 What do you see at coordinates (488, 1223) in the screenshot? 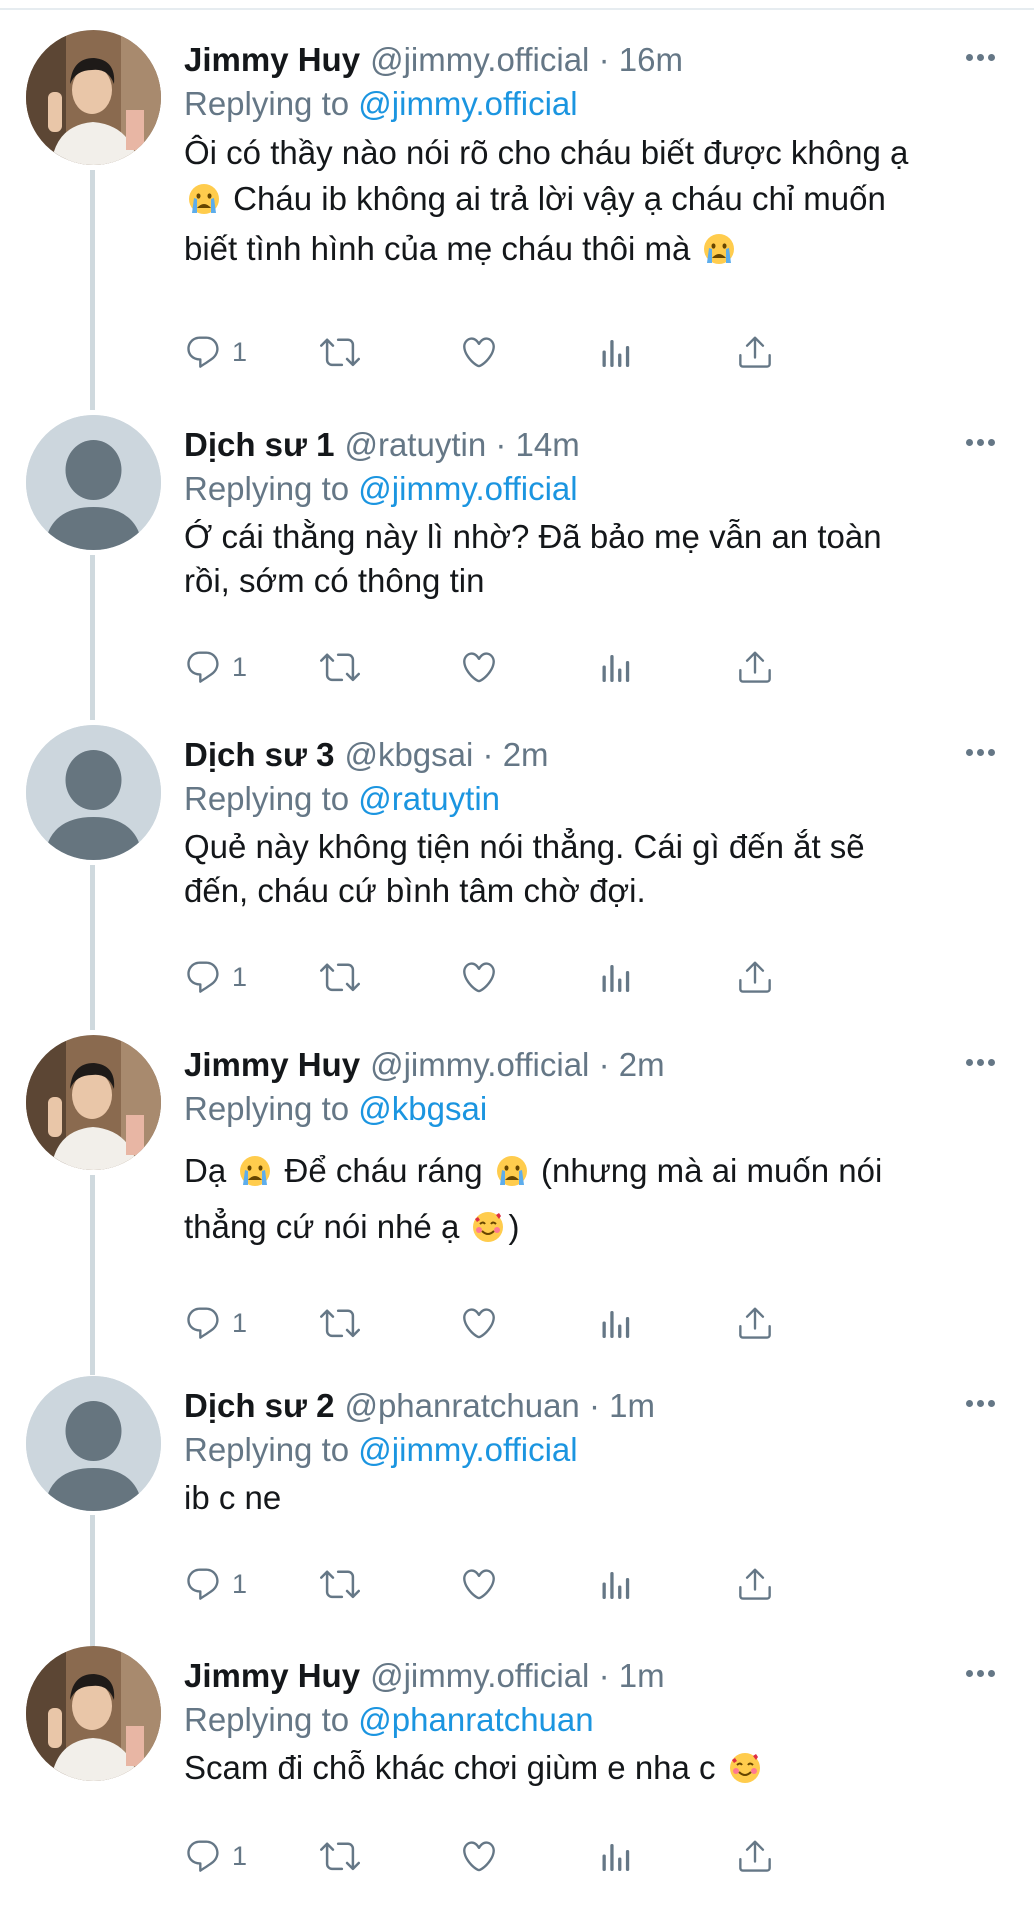
I see `smiling-face-with-hearts-emoji` at bounding box center [488, 1223].